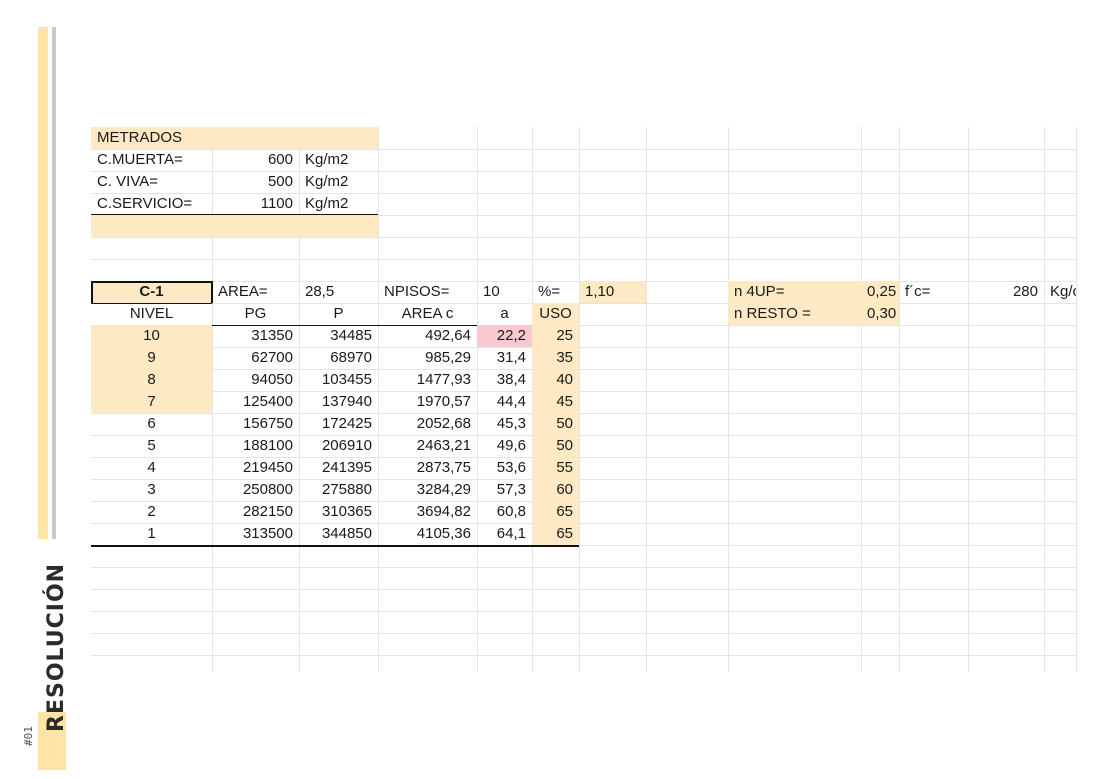 This screenshot has height=779, width=1104. I want to click on metrados-value: 1100, so click(276, 203).